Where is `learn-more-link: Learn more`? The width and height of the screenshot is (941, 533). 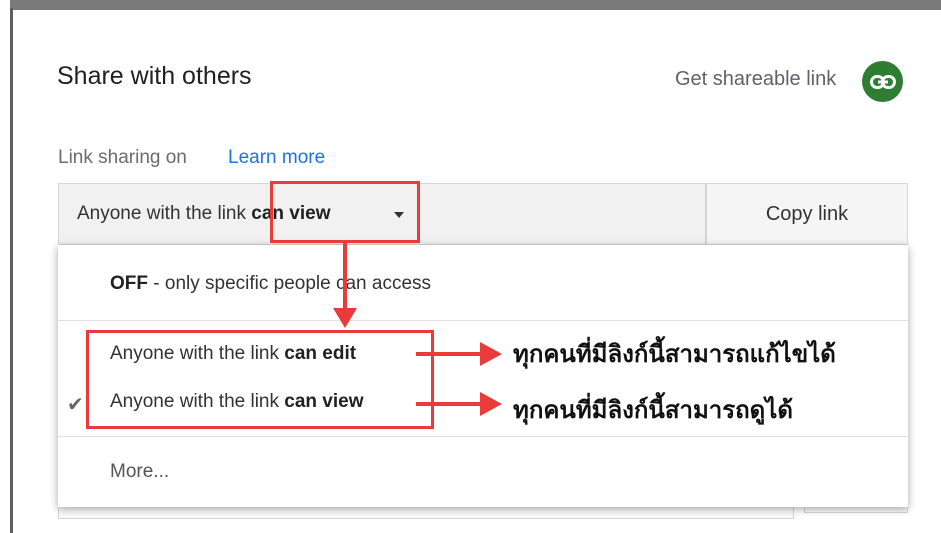
learn-more-link: Learn more is located at coordinates (276, 158).